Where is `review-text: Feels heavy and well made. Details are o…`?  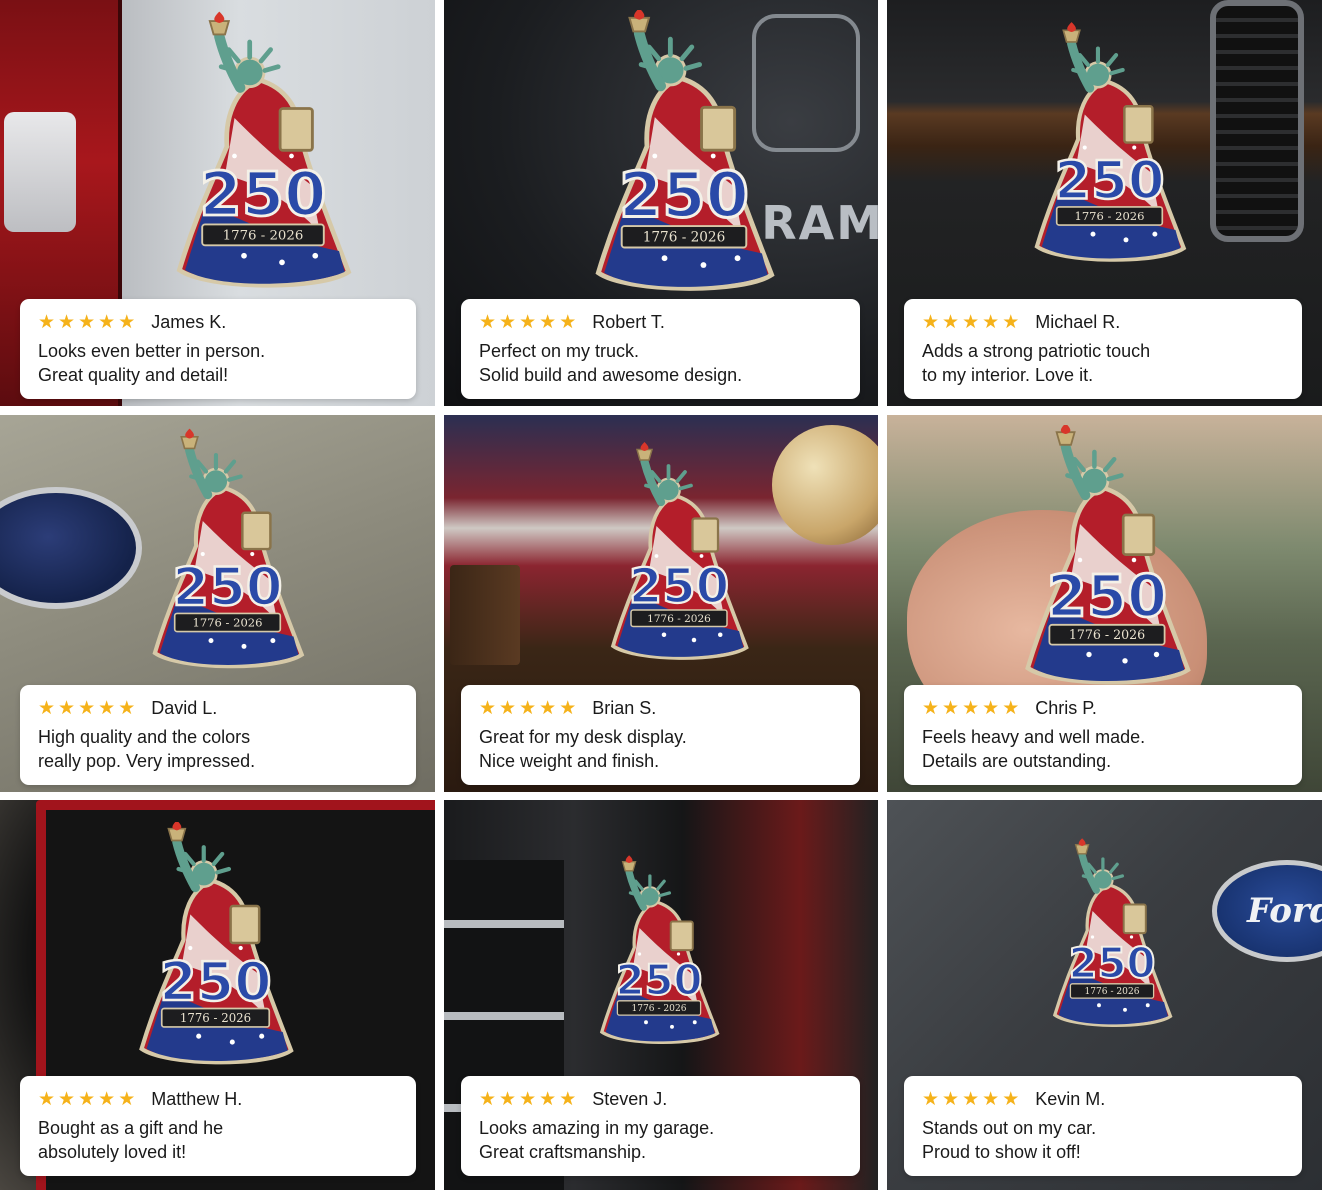
review-text: Feels heavy and well made. Details are o… is located at coordinates (1103, 749).